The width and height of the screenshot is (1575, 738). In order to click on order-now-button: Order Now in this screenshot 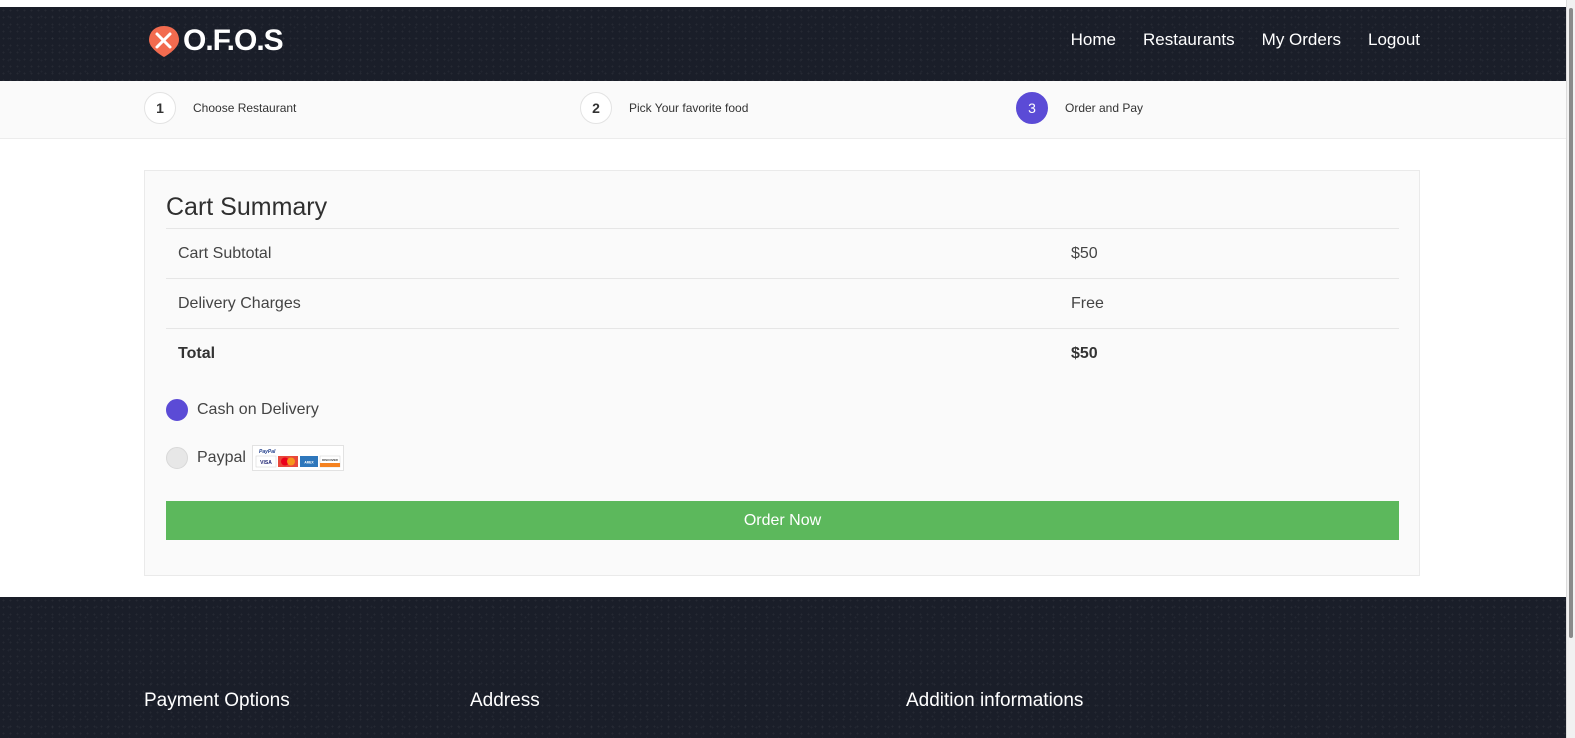, I will do `click(782, 520)`.